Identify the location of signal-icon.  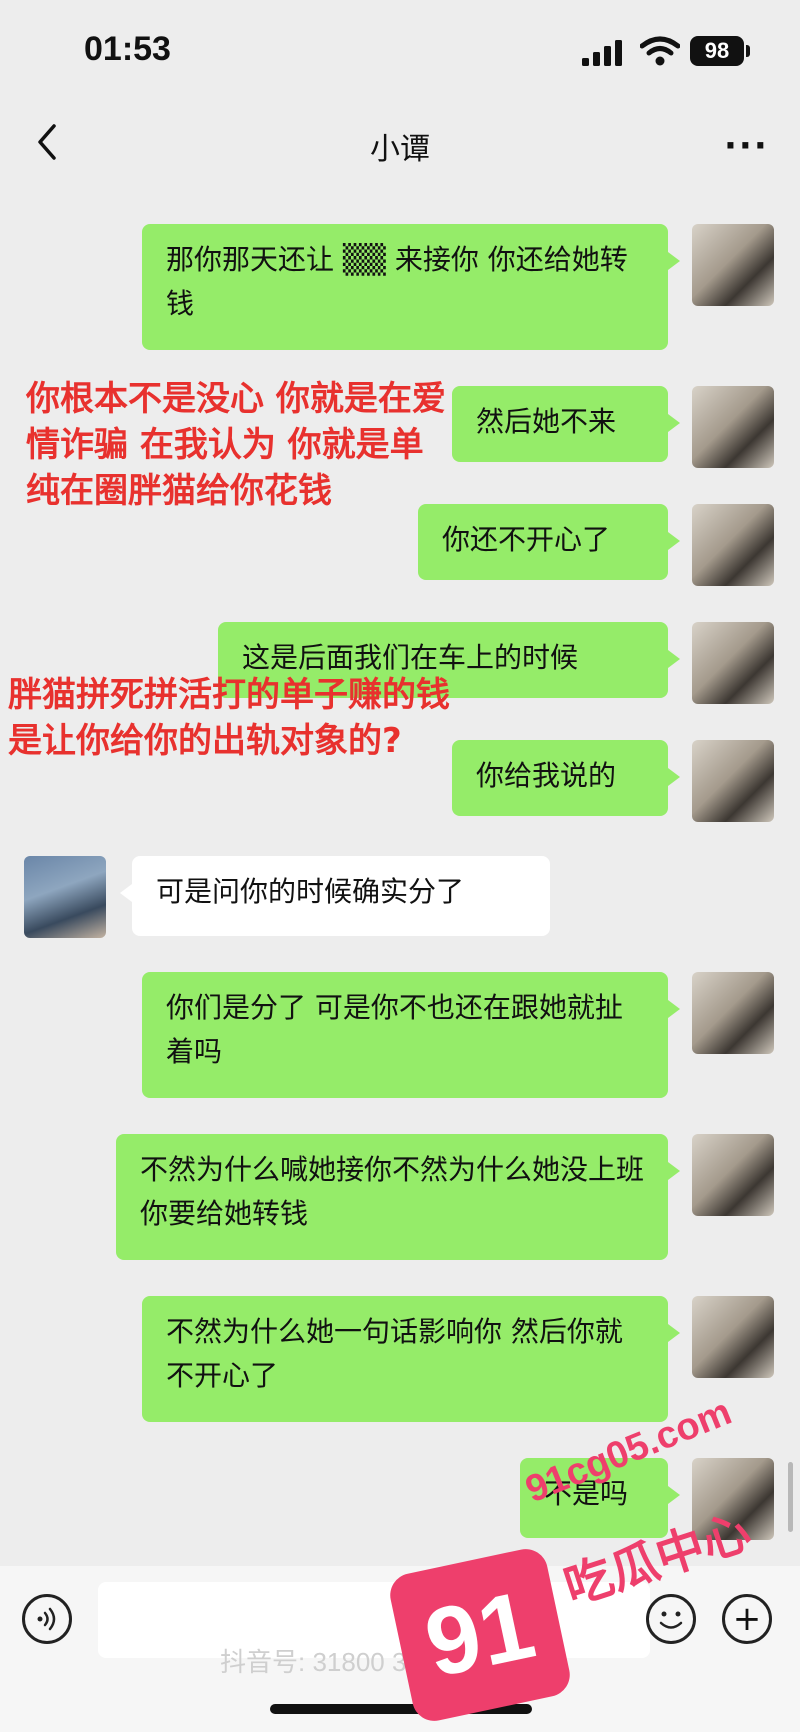
(602, 53).